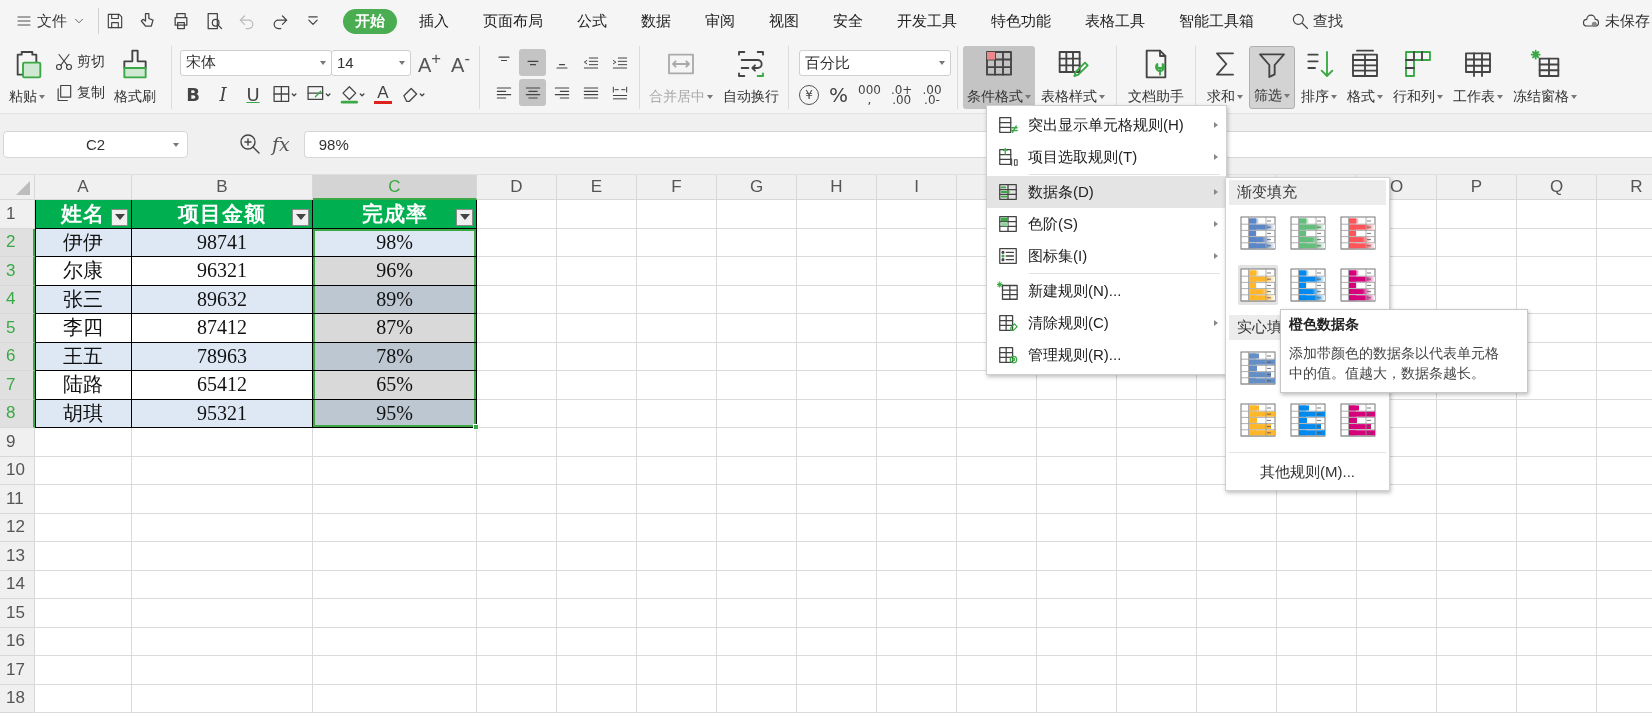 This screenshot has width=1652, height=717. Describe the element at coordinates (1106, 323) in the screenshot. I see `menu-item: 清除规则(C)` at that location.